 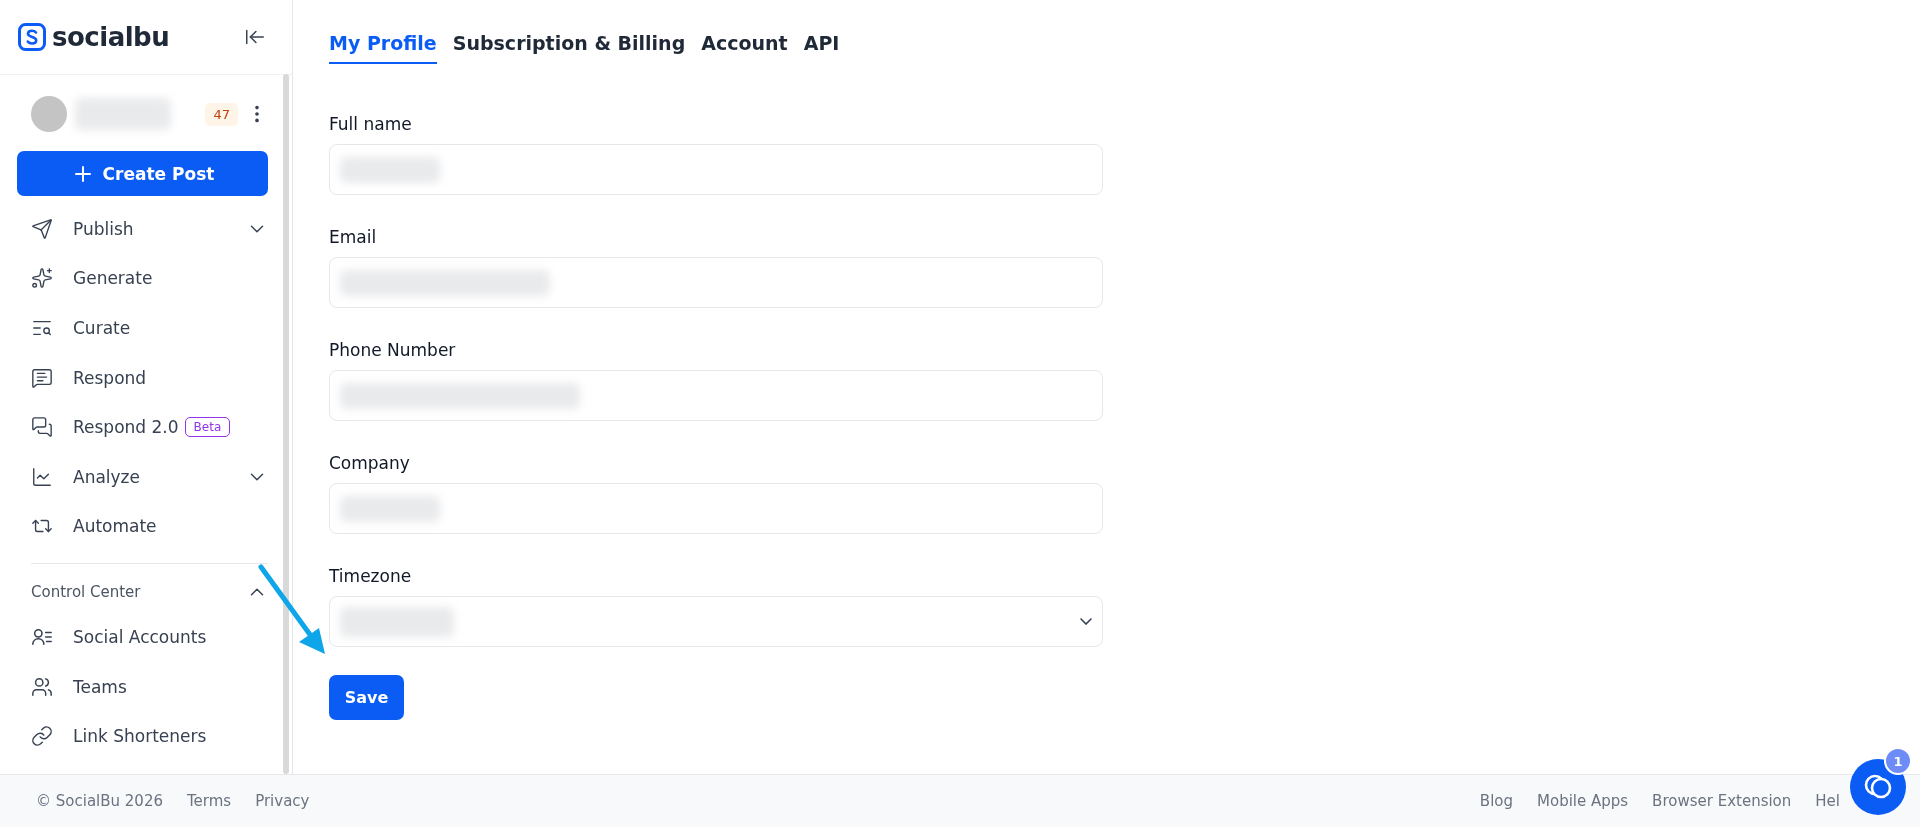 I want to click on nav-item: Publish, so click(x=103, y=228).